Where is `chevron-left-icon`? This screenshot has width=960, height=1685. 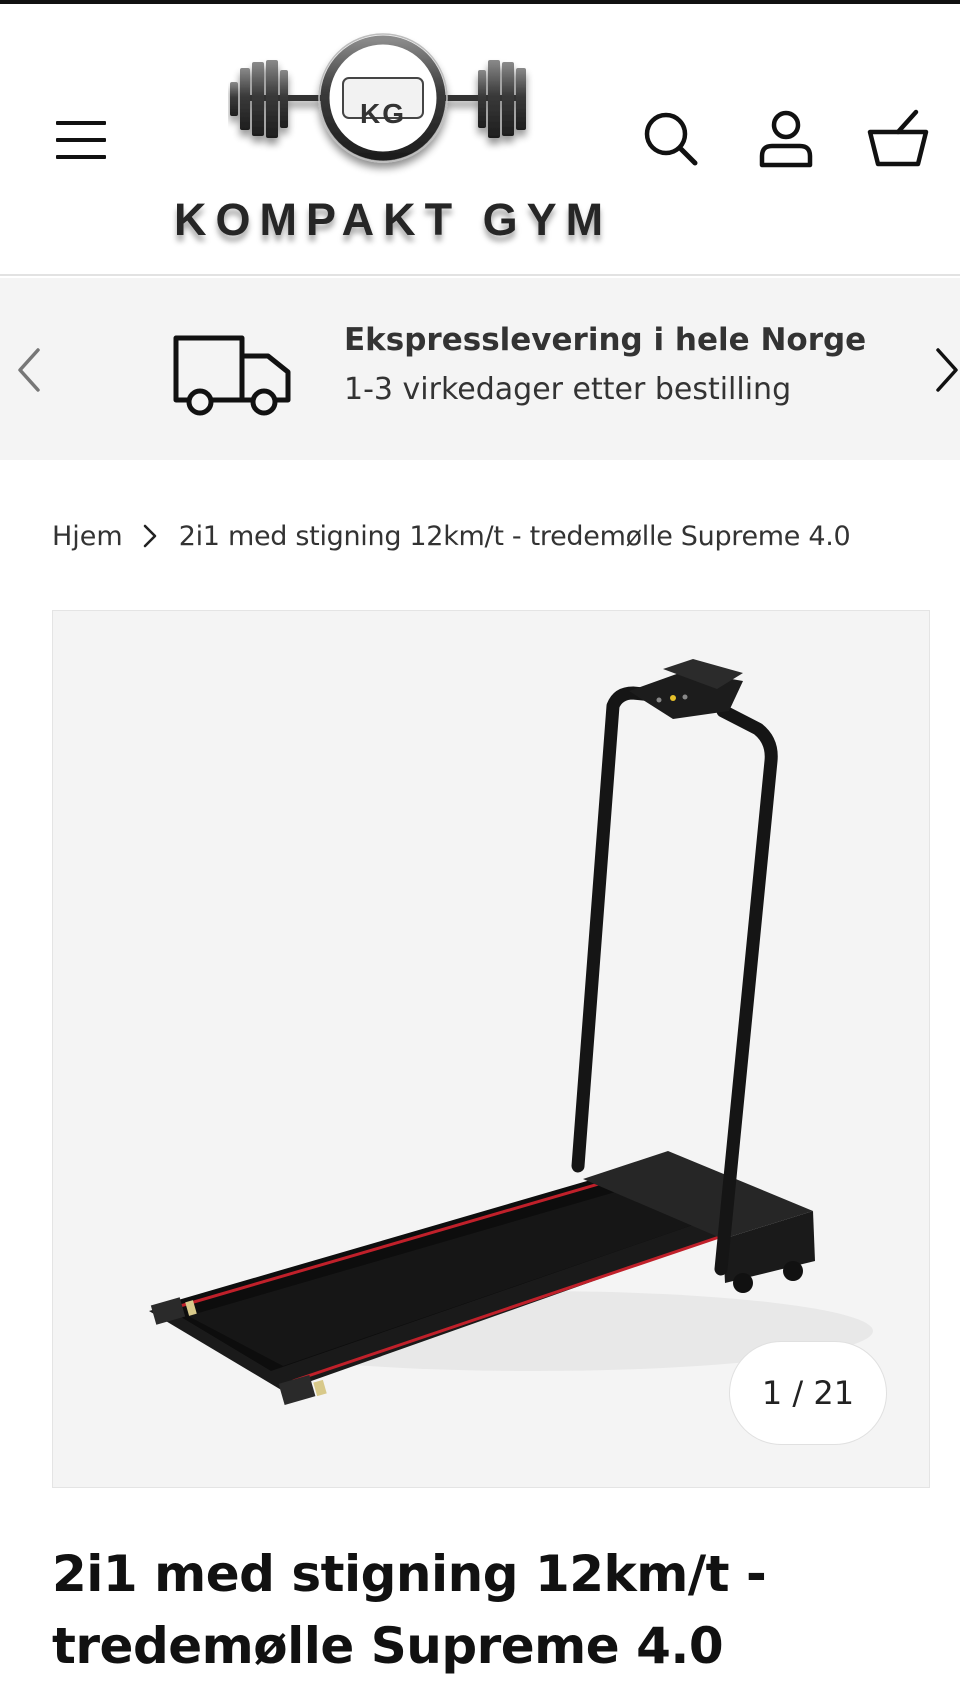 chevron-left-icon is located at coordinates (29, 370).